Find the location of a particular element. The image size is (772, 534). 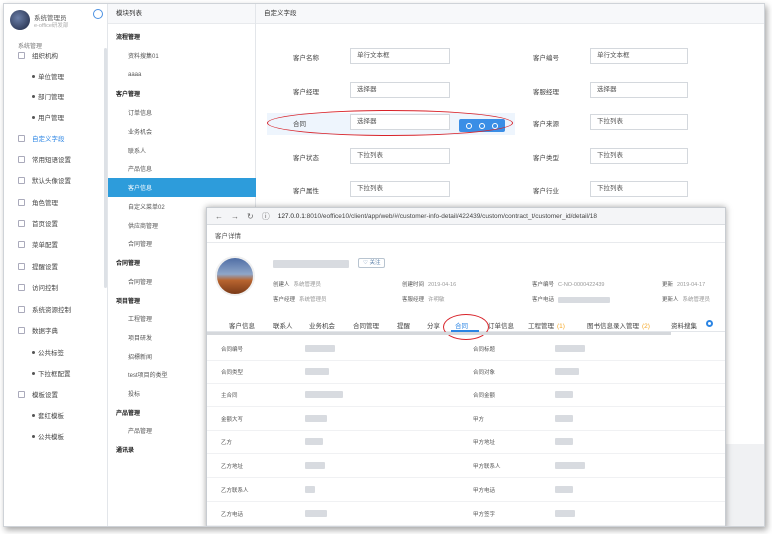

forward-arrow-icon: → is located at coordinates (235, 216).